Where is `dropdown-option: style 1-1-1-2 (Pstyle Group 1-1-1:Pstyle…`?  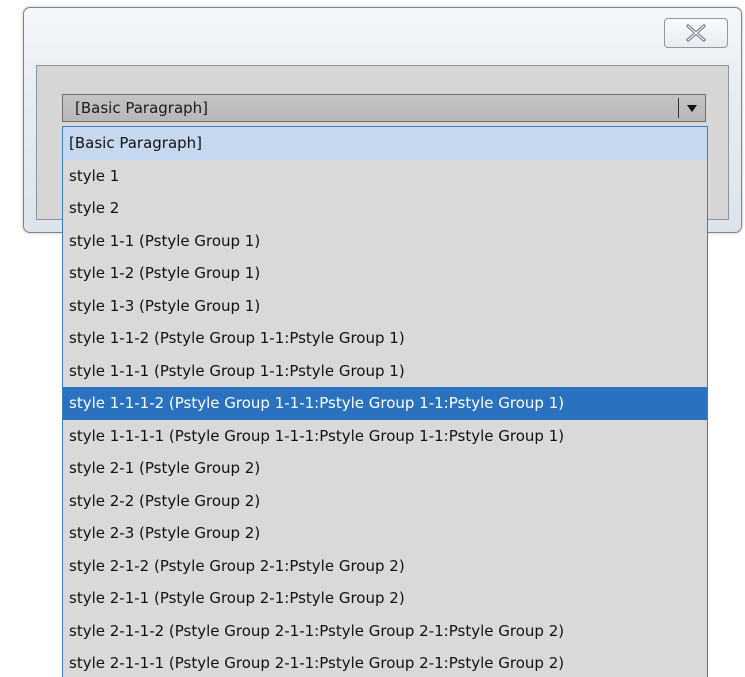 dropdown-option: style 1-1-1-2 (Pstyle Group 1-1-1:Pstyle… is located at coordinates (385, 403).